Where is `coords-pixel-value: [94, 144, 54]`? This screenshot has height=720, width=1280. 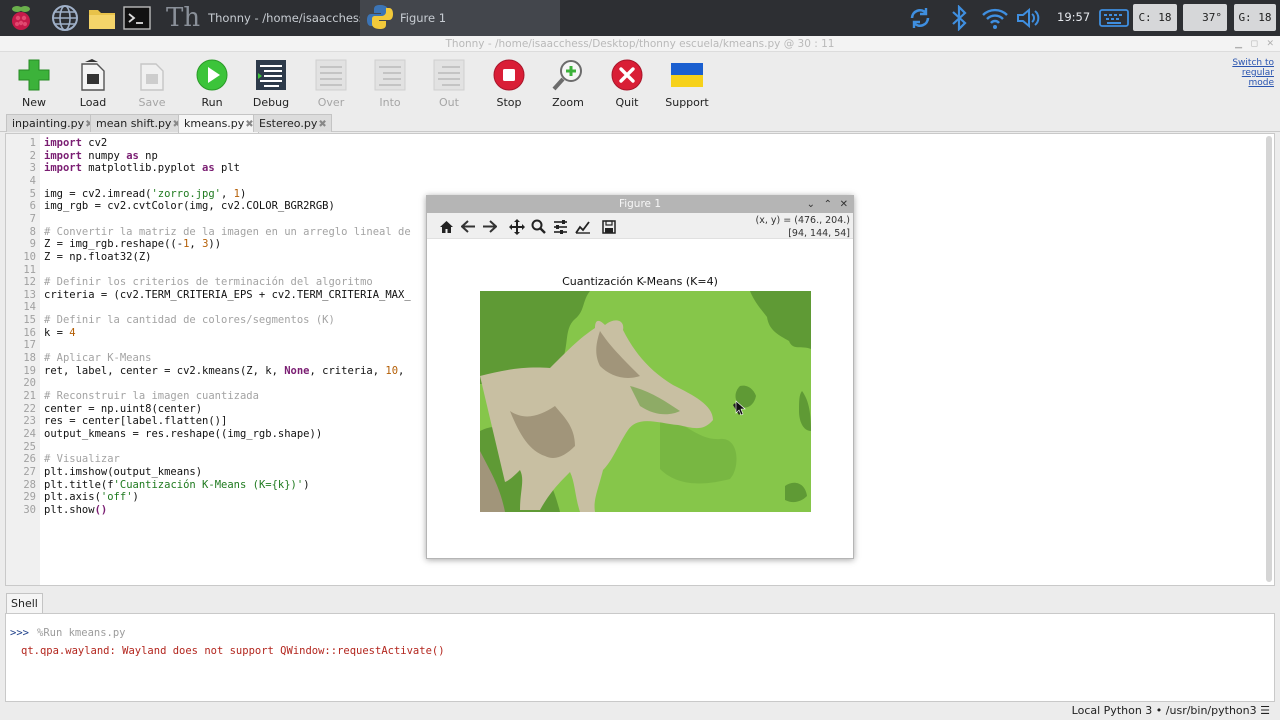
coords-pixel-value: [94, 144, 54] is located at coordinates (819, 233).